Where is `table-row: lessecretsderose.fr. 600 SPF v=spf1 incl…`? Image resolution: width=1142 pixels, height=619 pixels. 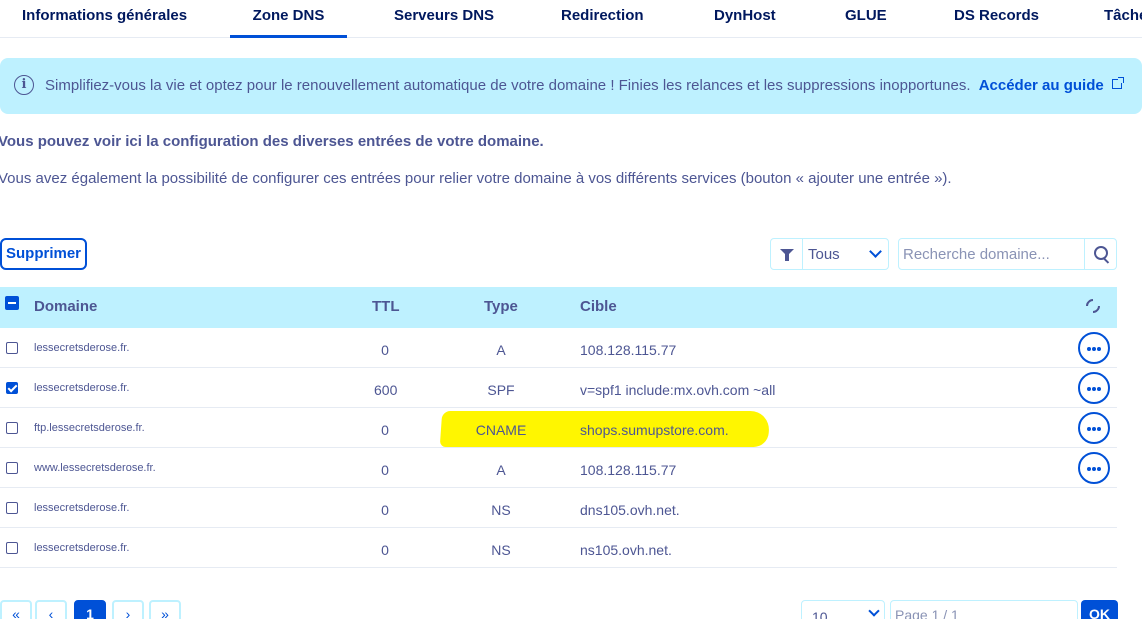
table-row: lessecretsderose.fr. 600 SPF v=spf1 incl… is located at coordinates (558, 388).